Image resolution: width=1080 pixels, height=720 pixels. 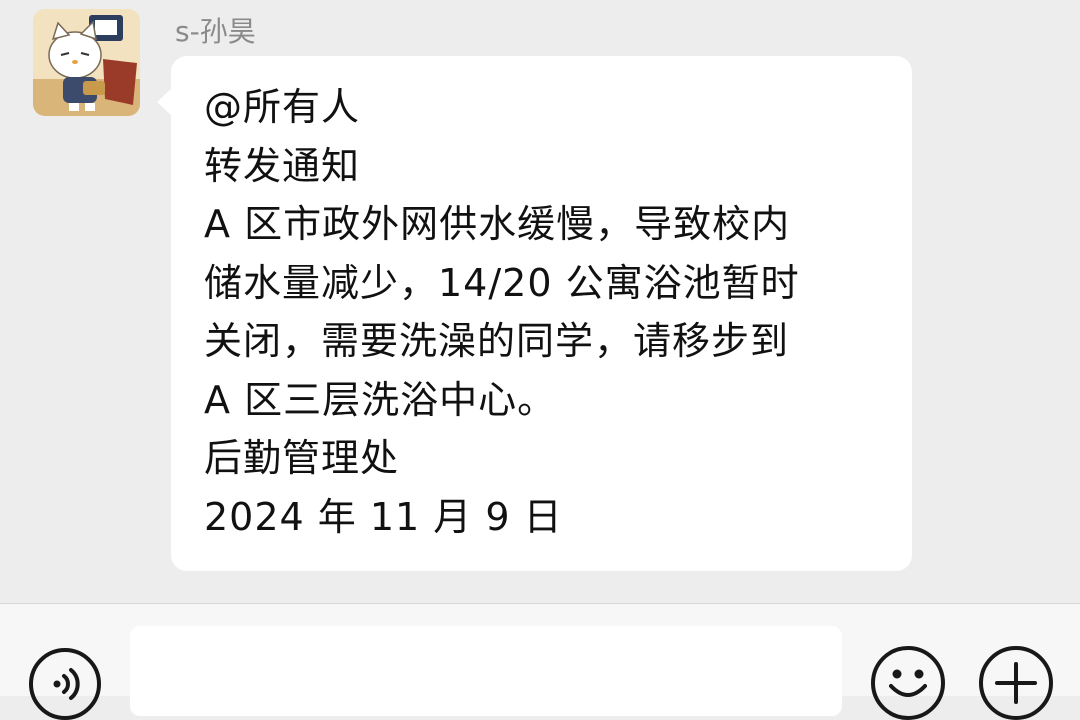 What do you see at coordinates (282, 165) in the screenshot?
I see `message-line: 转发通知` at bounding box center [282, 165].